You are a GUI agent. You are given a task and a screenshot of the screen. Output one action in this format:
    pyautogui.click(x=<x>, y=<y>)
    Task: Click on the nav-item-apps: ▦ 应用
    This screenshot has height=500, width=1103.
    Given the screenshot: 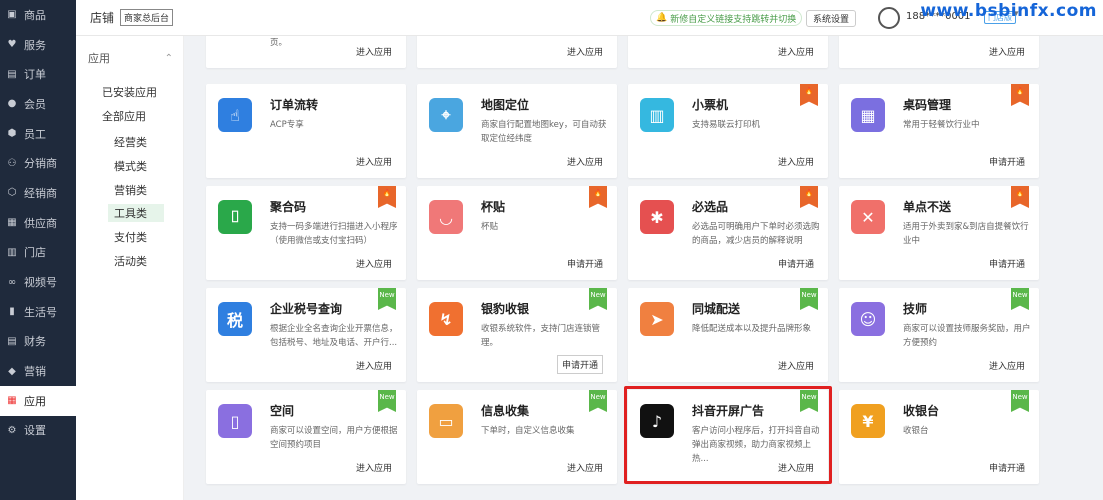 What is the action you would take?
    pyautogui.click(x=38, y=400)
    